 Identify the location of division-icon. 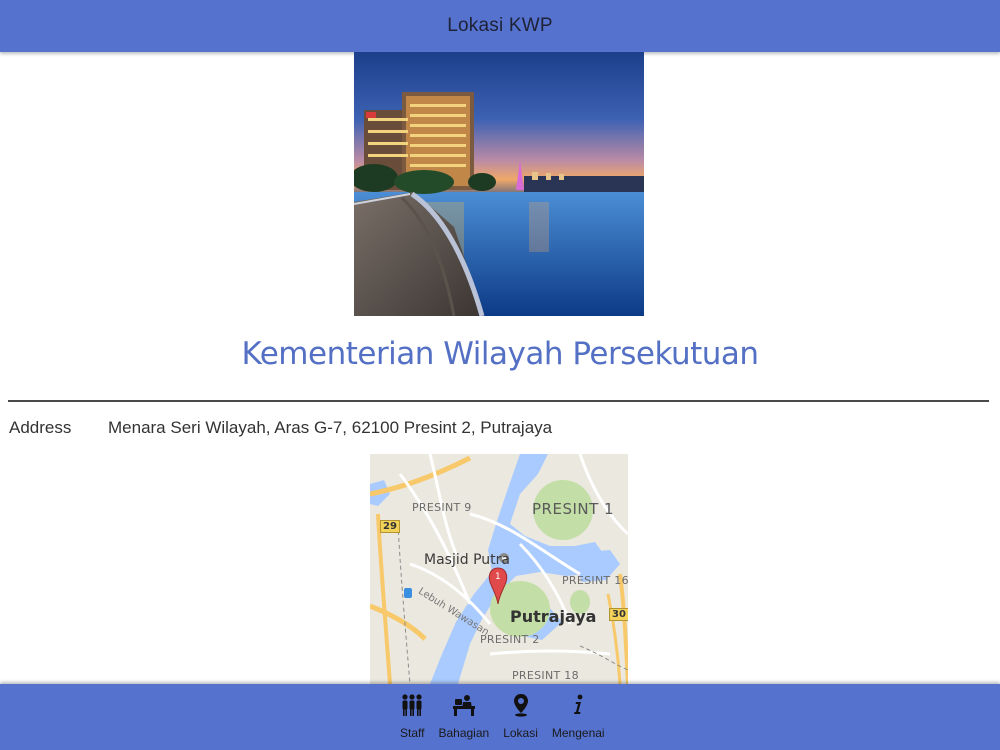
(464, 705).